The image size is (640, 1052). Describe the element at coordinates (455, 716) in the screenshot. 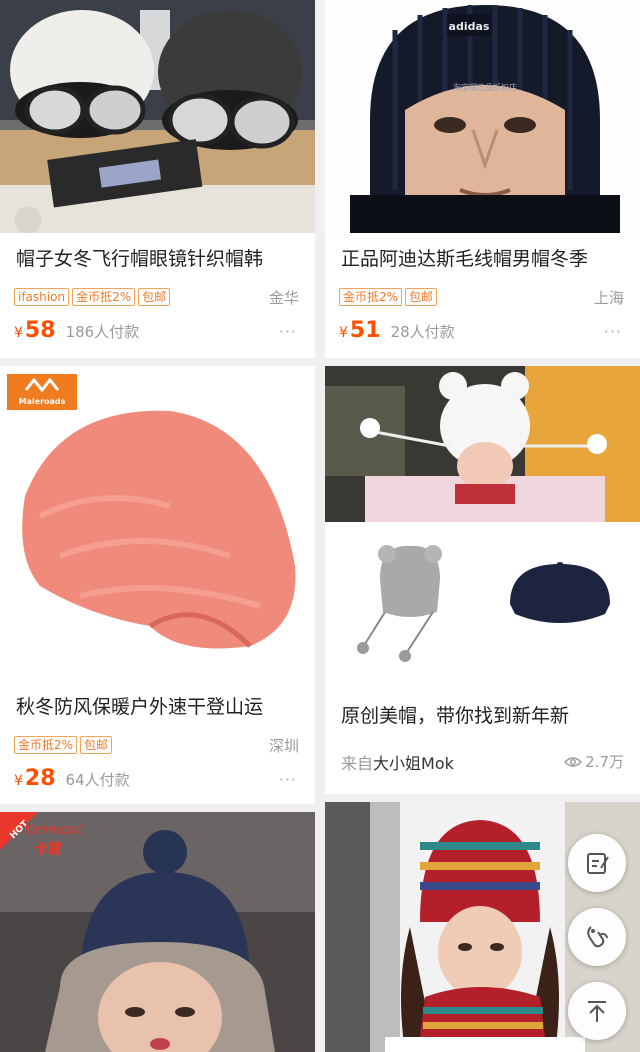

I see `article-title: 原创美帽，带你找到新年新` at that location.